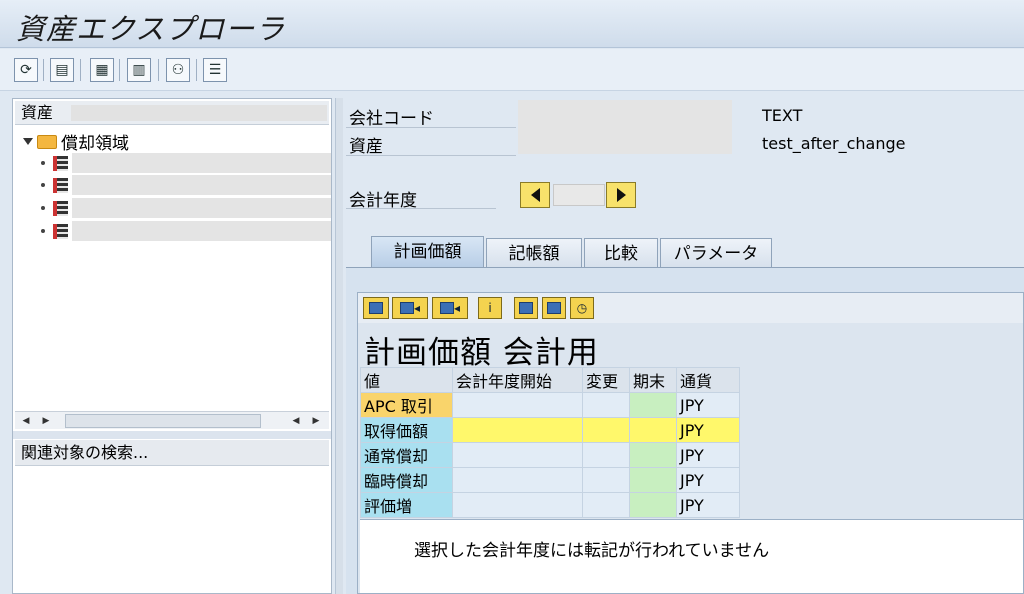 The image size is (1024, 594). What do you see at coordinates (339, 346) in the screenshot?
I see `vertical-splitter` at bounding box center [339, 346].